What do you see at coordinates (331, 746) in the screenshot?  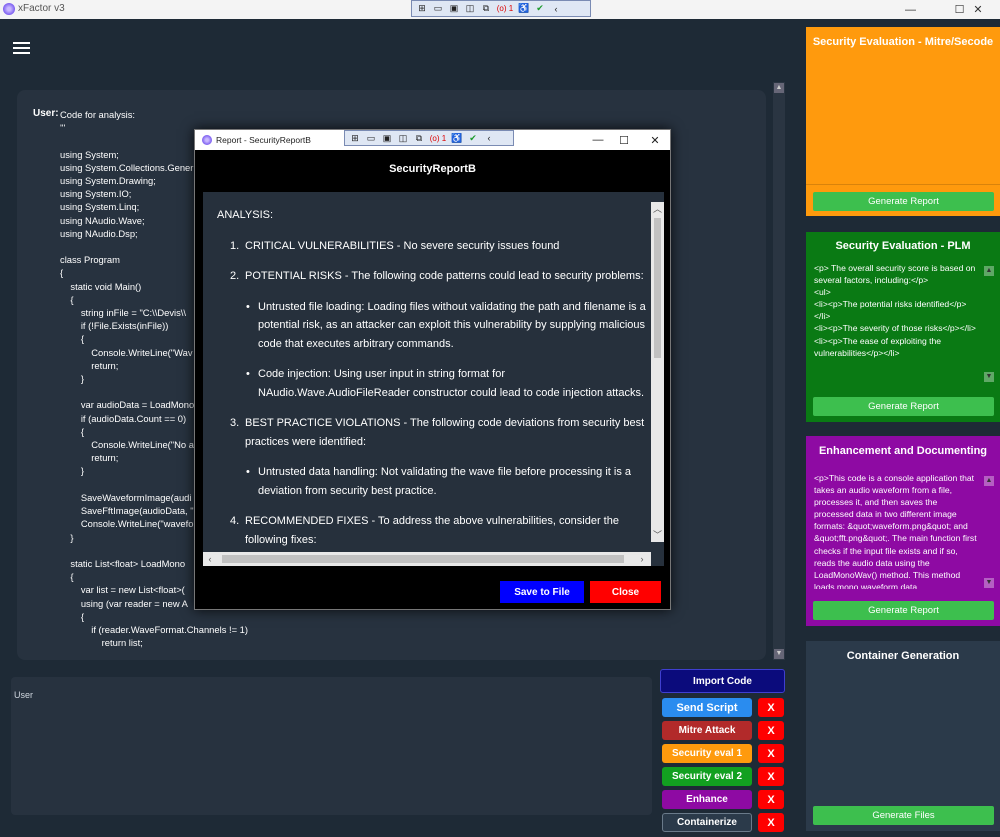 I see `user-input: User` at bounding box center [331, 746].